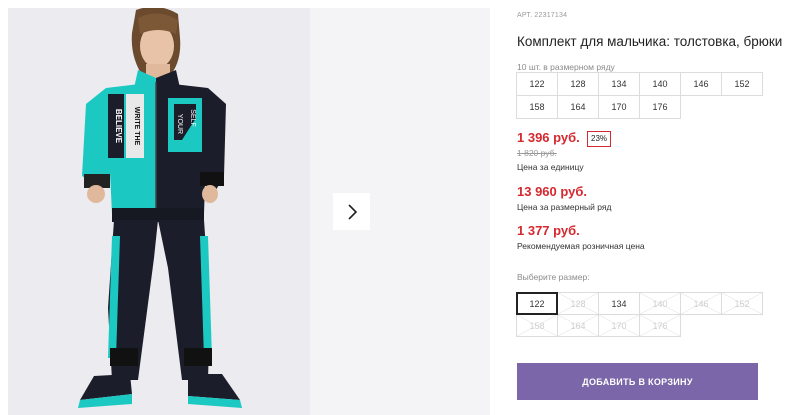  What do you see at coordinates (192, 118) in the screenshot?
I see `print-self: SELF` at bounding box center [192, 118].